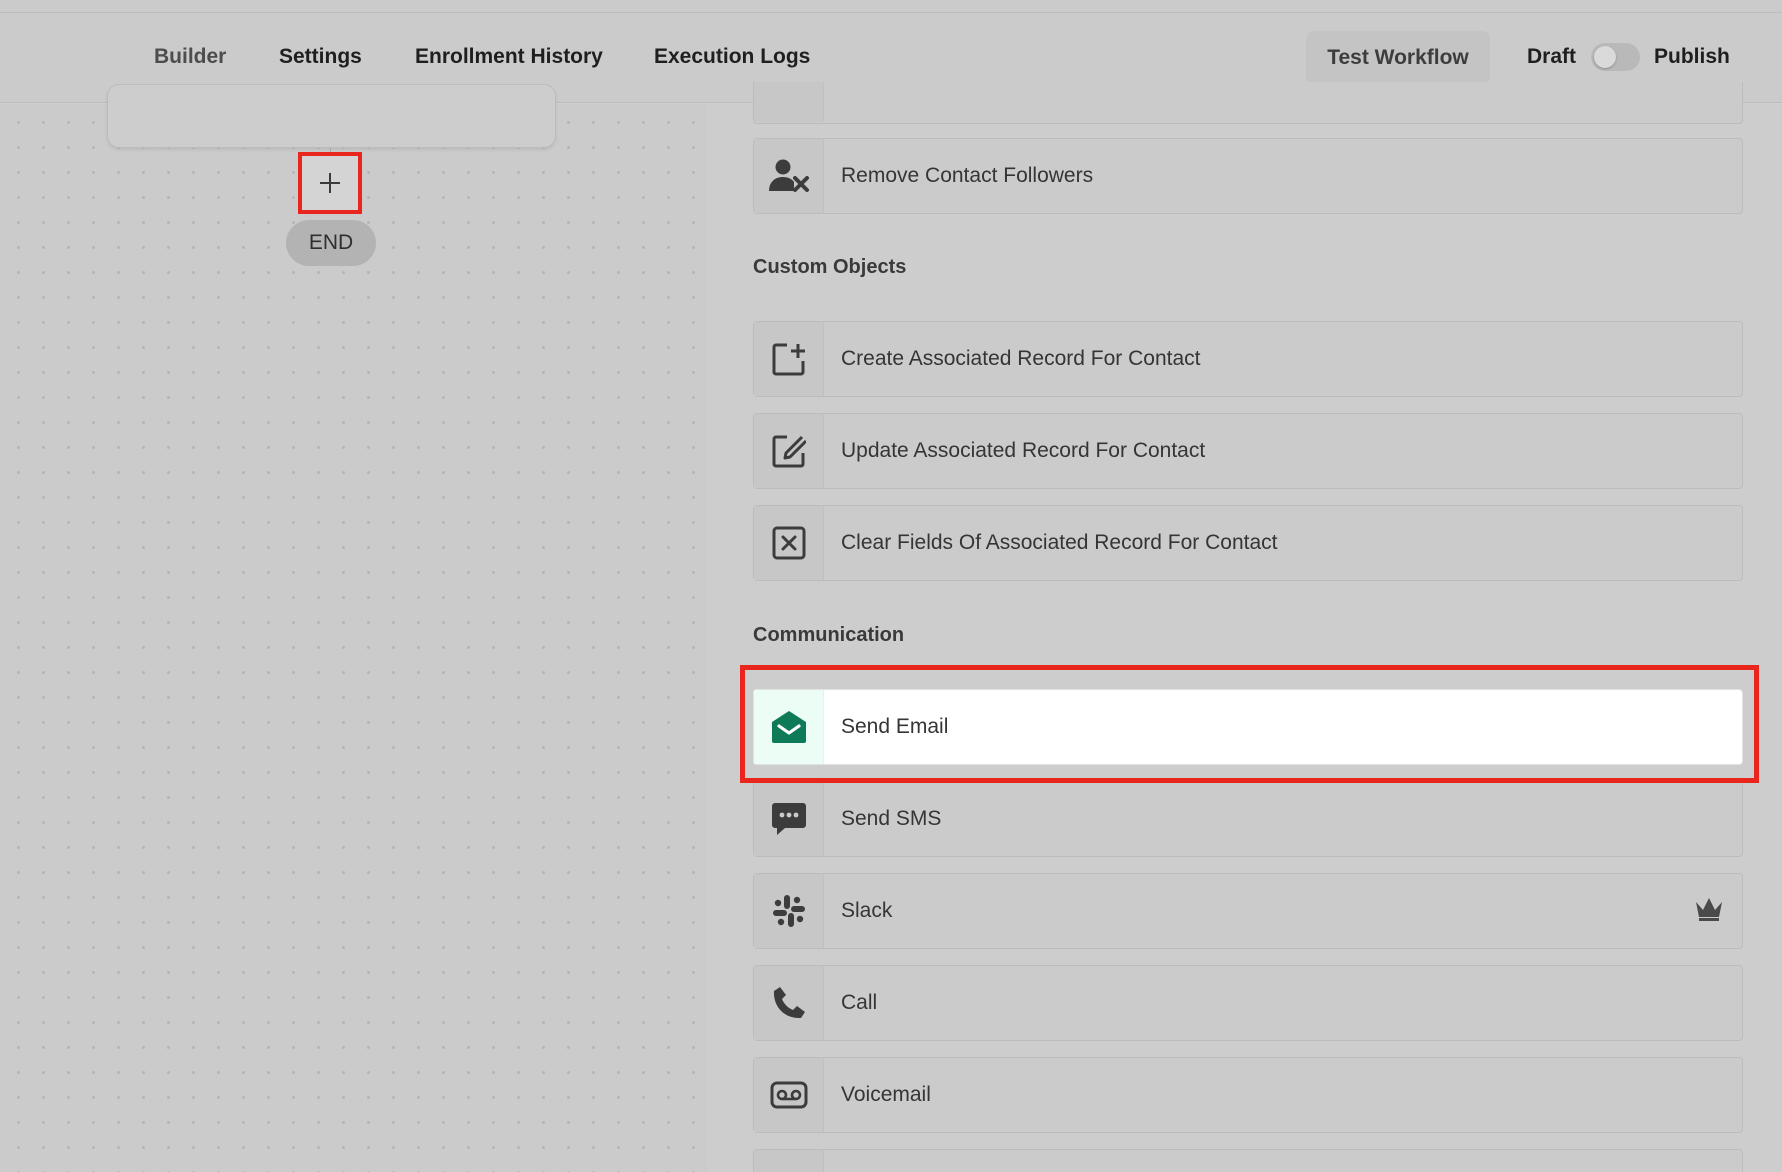  What do you see at coordinates (859, 1002) in the screenshot?
I see `action-label: Call` at bounding box center [859, 1002].